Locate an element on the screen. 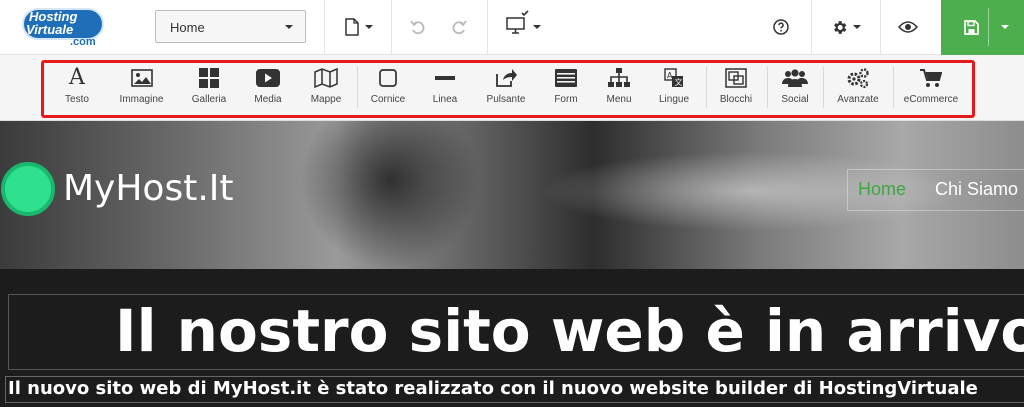  users-icon is located at coordinates (795, 78).